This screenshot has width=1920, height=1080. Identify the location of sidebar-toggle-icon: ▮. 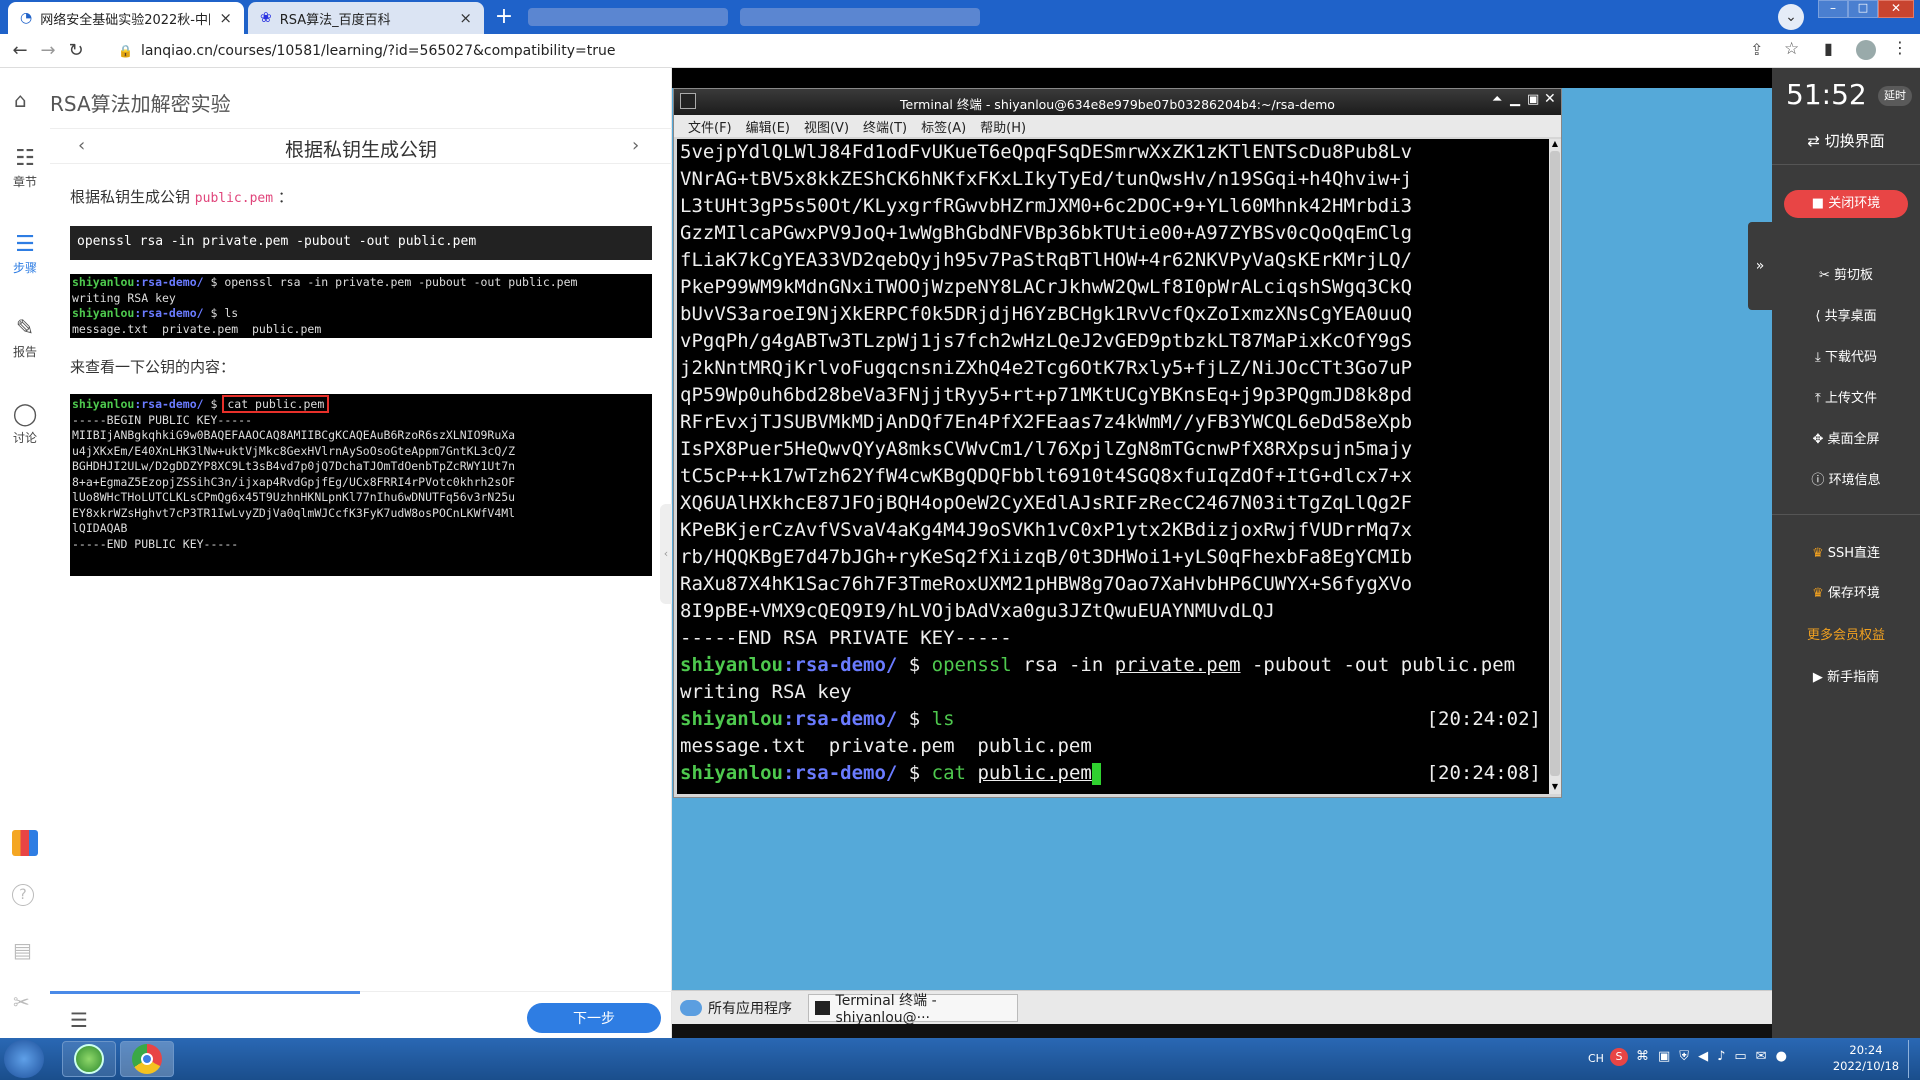
(1828, 48).